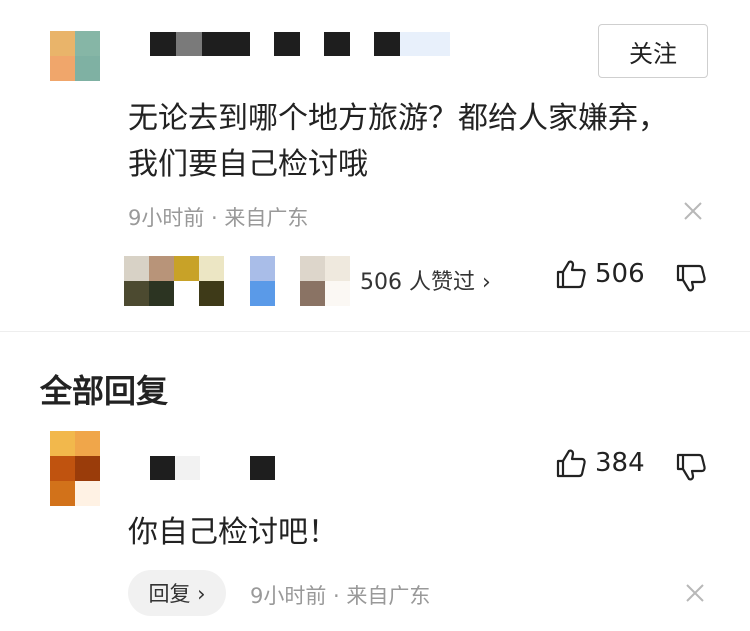 The height and width of the screenshot is (631, 750). I want to click on like-button: 506, so click(600, 274).